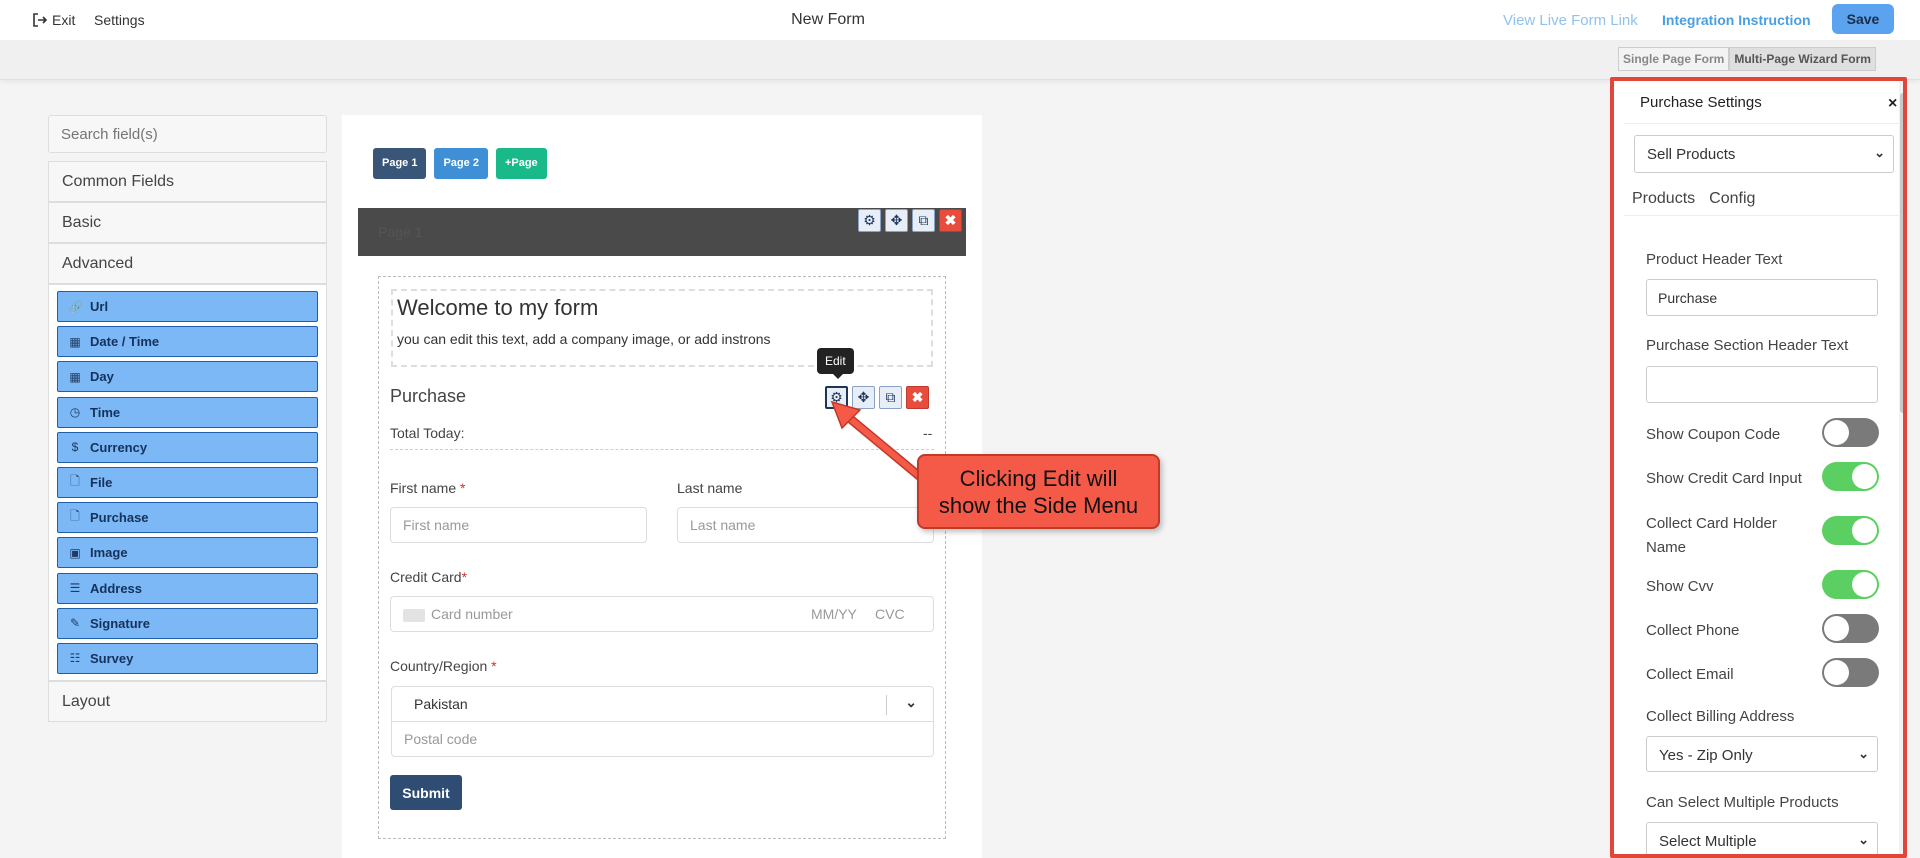 The image size is (1920, 858). Describe the element at coordinates (1850, 432) in the screenshot. I see `show-coupon-toggle` at that location.